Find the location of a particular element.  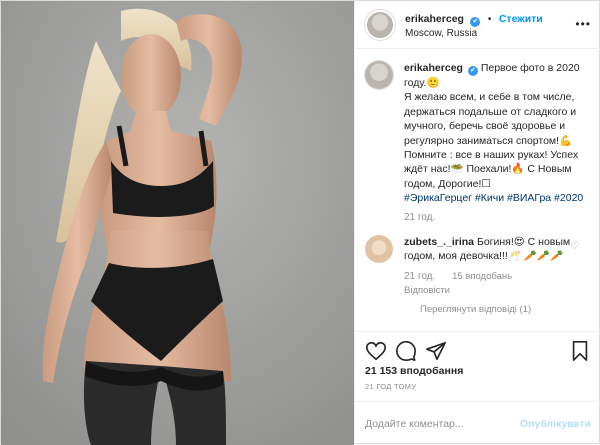

caption-hashtags: #ЭрикаГерцег #Кичи #ВИАГра #2020 is located at coordinates (497, 198).